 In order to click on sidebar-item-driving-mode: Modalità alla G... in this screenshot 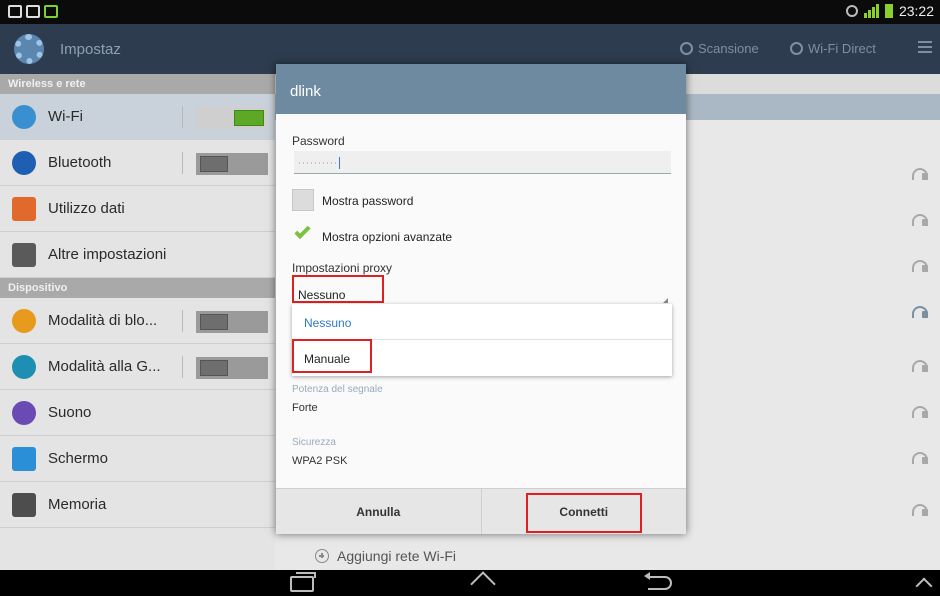, I will do `click(137, 367)`.